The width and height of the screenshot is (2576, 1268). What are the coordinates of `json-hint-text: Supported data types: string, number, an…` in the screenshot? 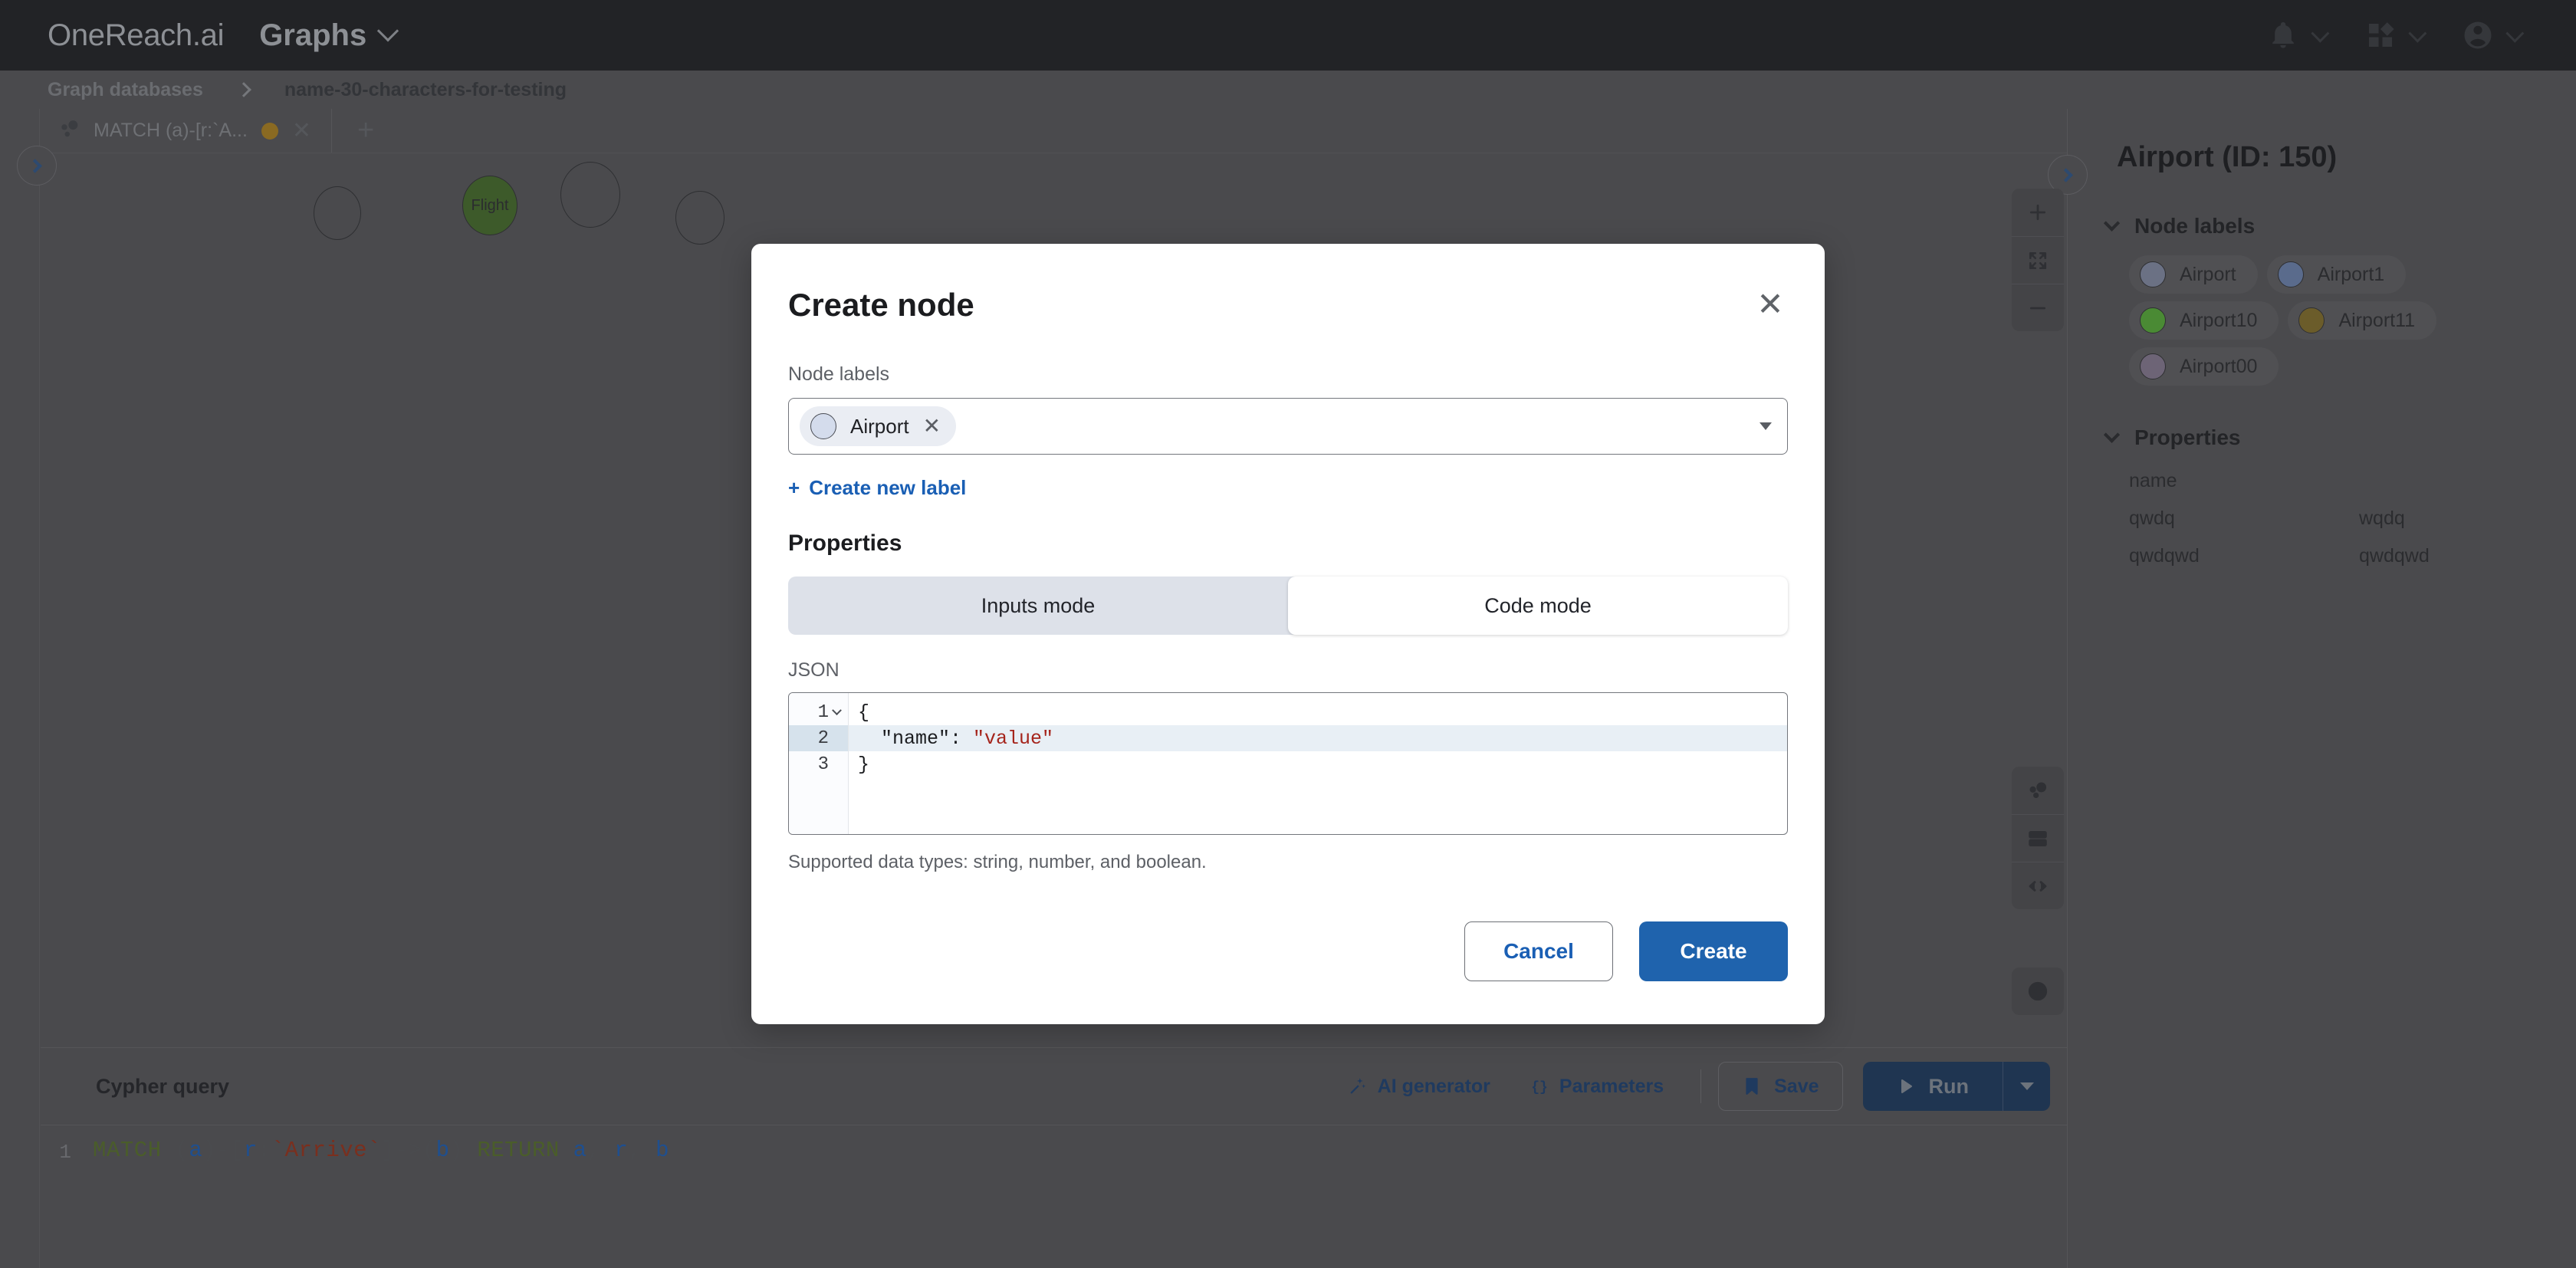 It's located at (998, 862).